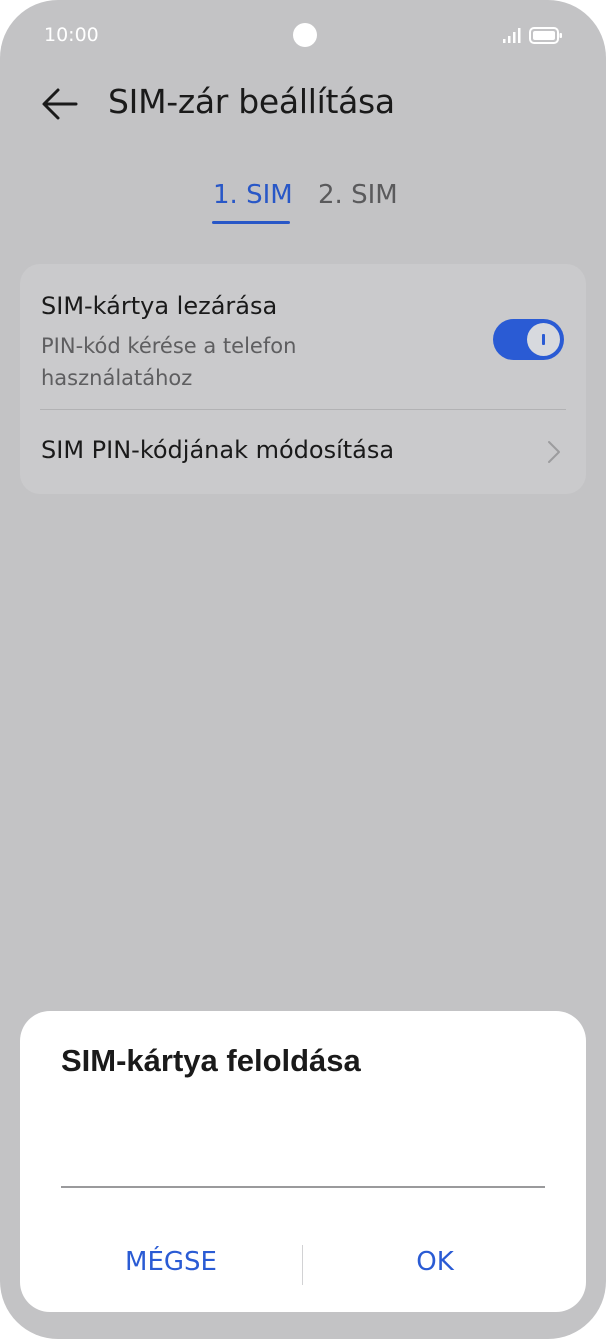 This screenshot has height=1339, width=606. I want to click on chevron-right-icon, so click(554, 452).